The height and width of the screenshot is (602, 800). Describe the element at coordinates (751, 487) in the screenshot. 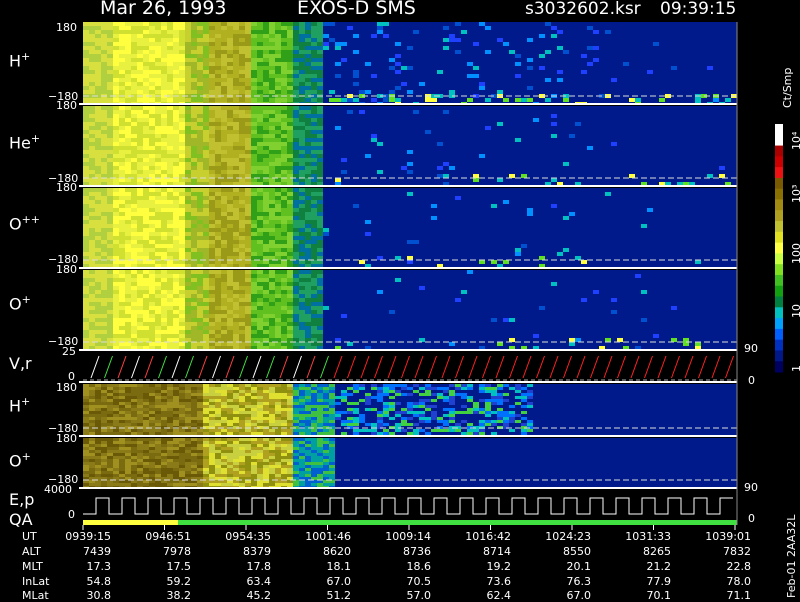

I see `right-scale-90b: 90` at that location.